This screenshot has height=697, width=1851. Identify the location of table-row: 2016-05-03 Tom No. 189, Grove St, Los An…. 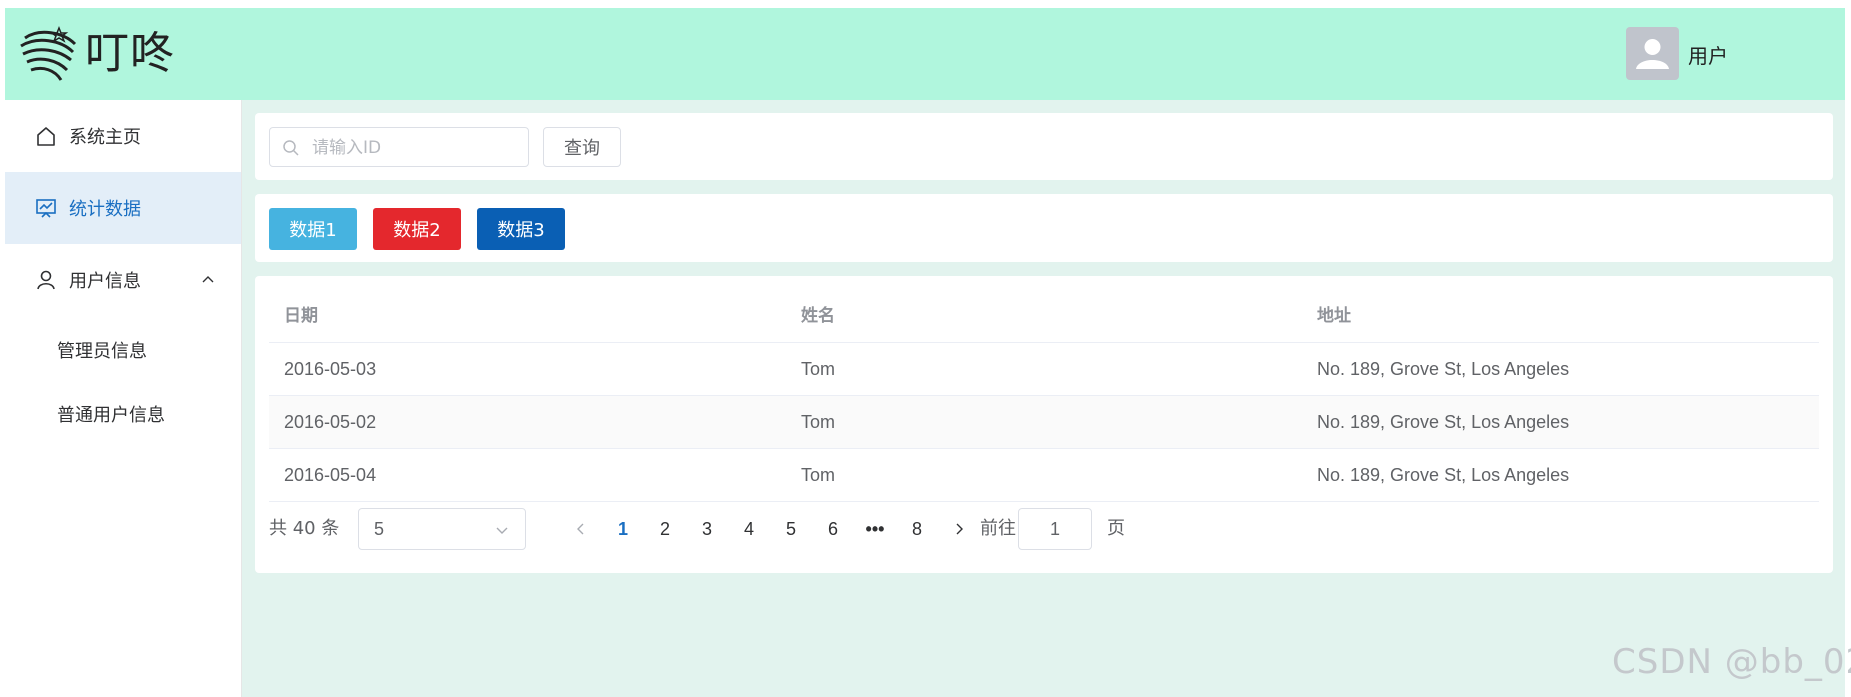
(1044, 369).